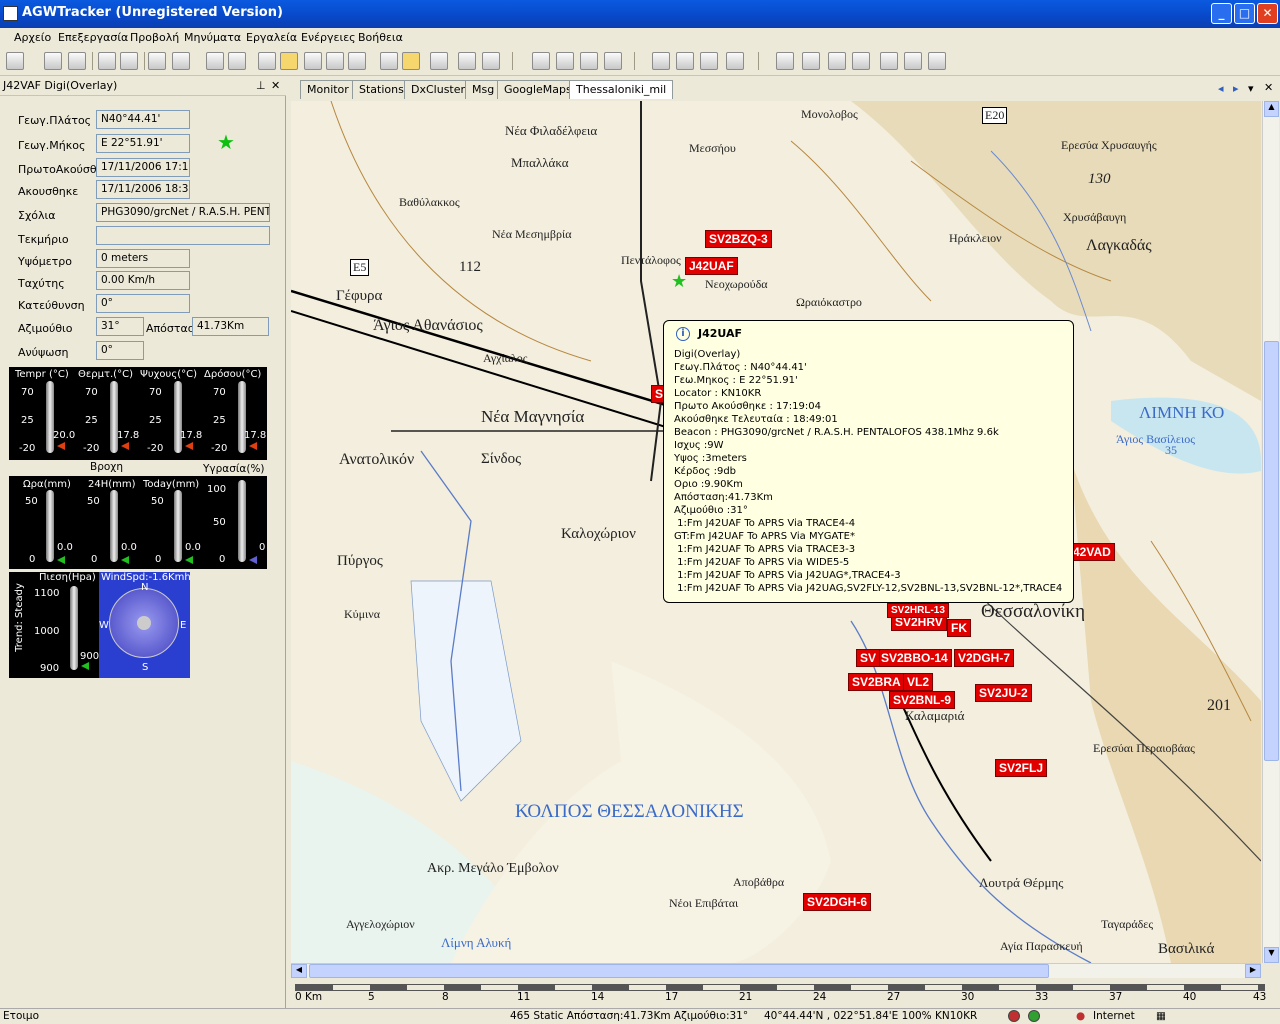 Image resolution: width=1280 pixels, height=1024 pixels. Describe the element at coordinates (483, 89) in the screenshot. I see `tab-msg: Msg` at that location.